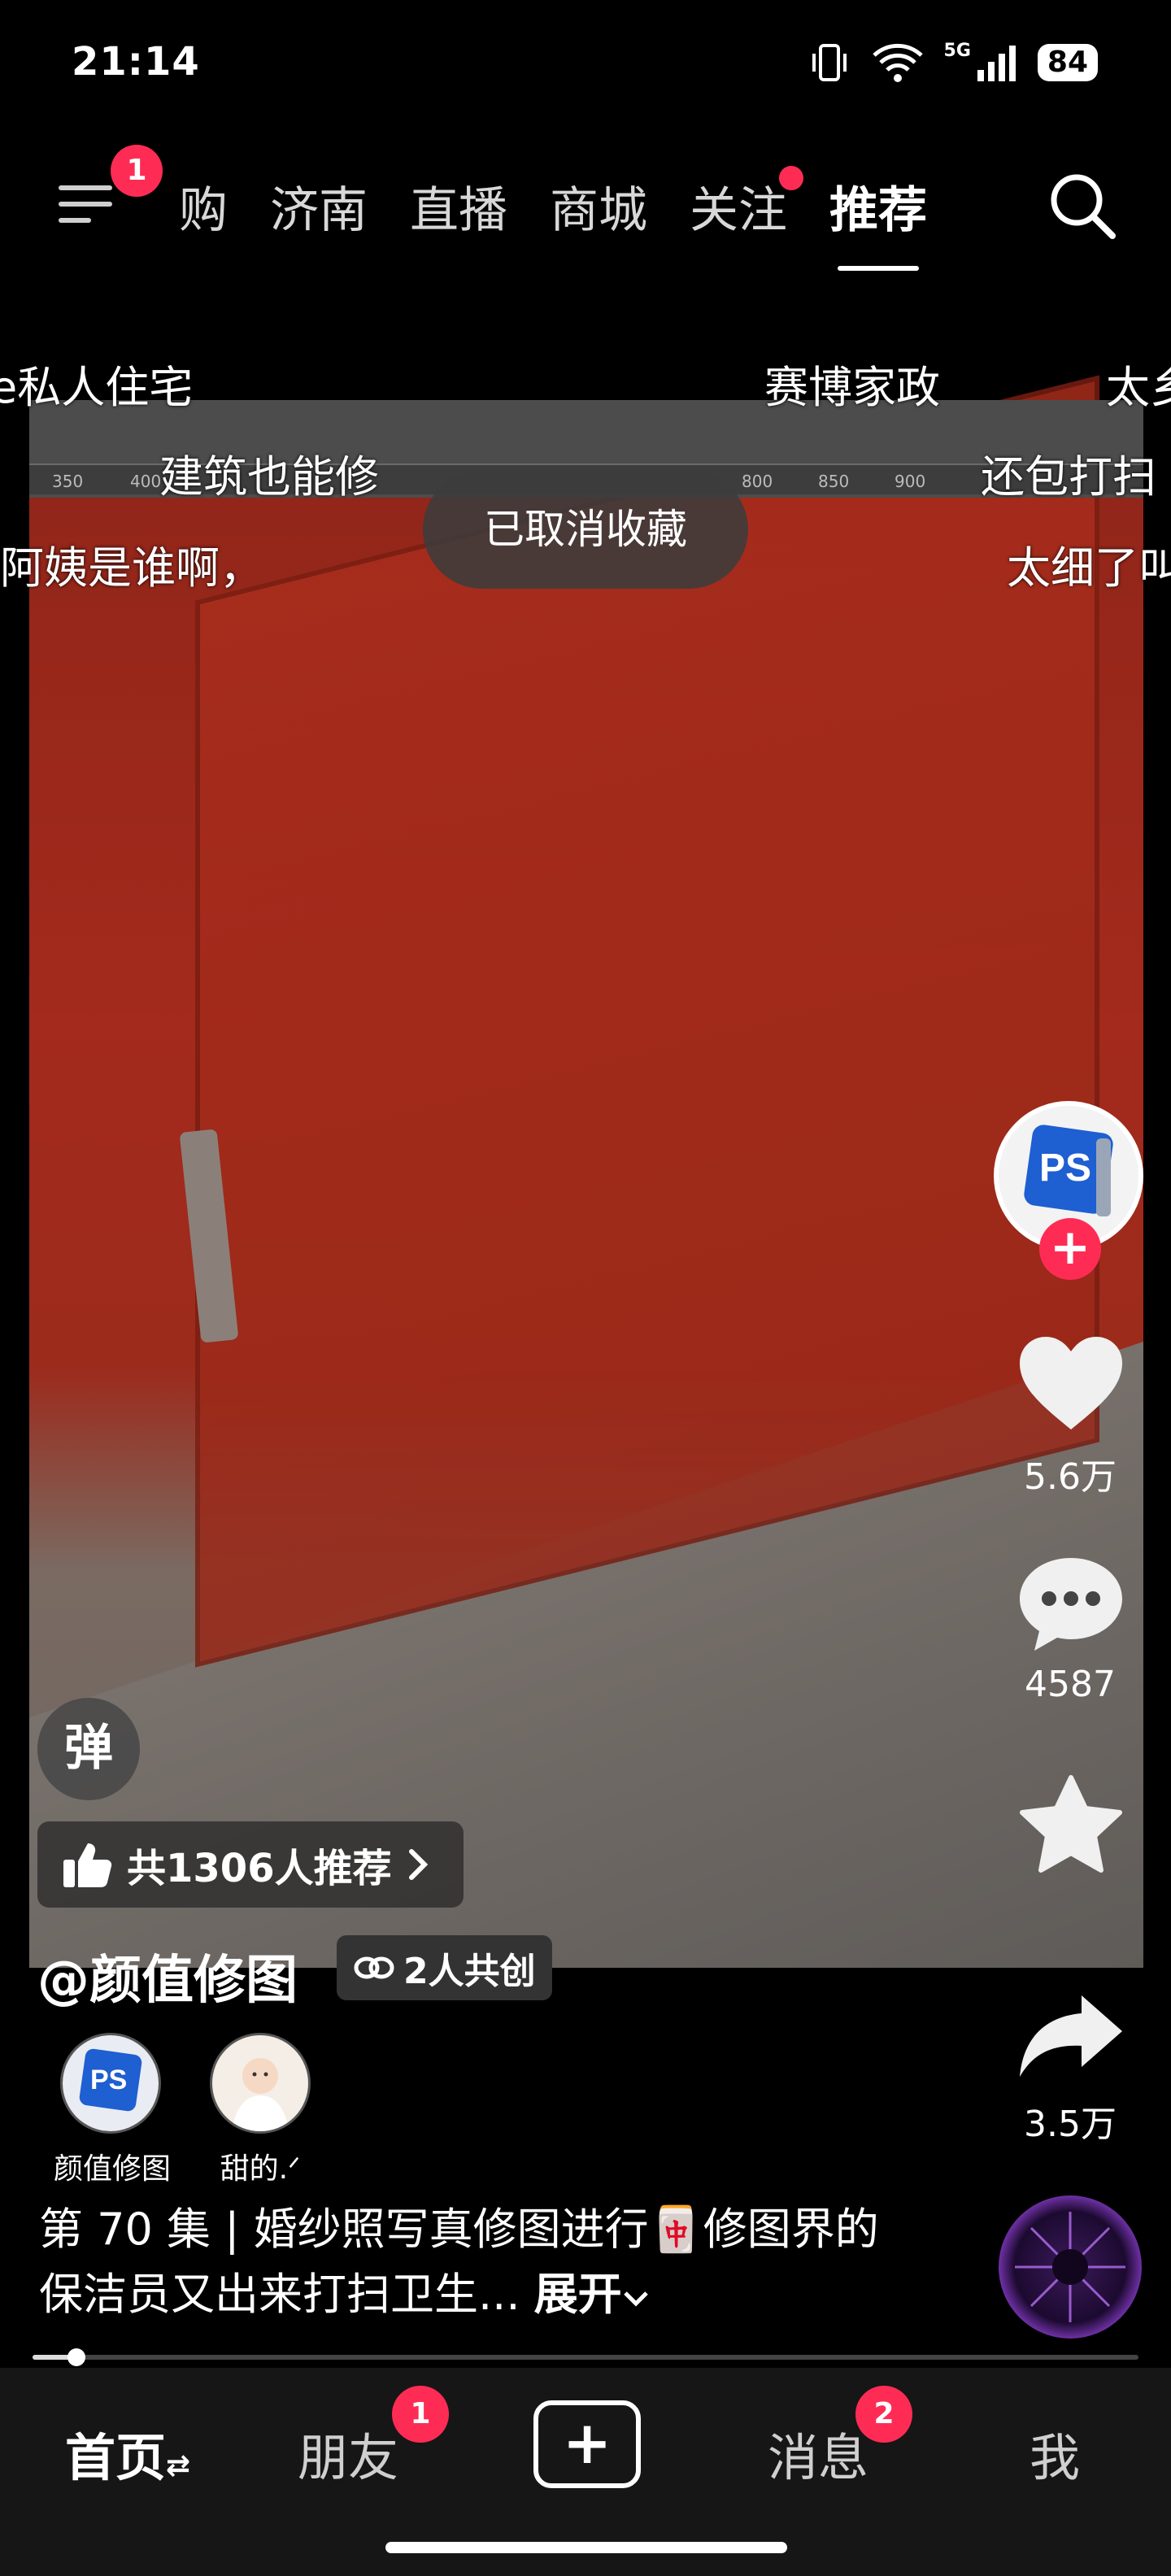 Image resolution: width=1171 pixels, height=2576 pixels. I want to click on tab-home: 首页⇄, so click(128, 2454).